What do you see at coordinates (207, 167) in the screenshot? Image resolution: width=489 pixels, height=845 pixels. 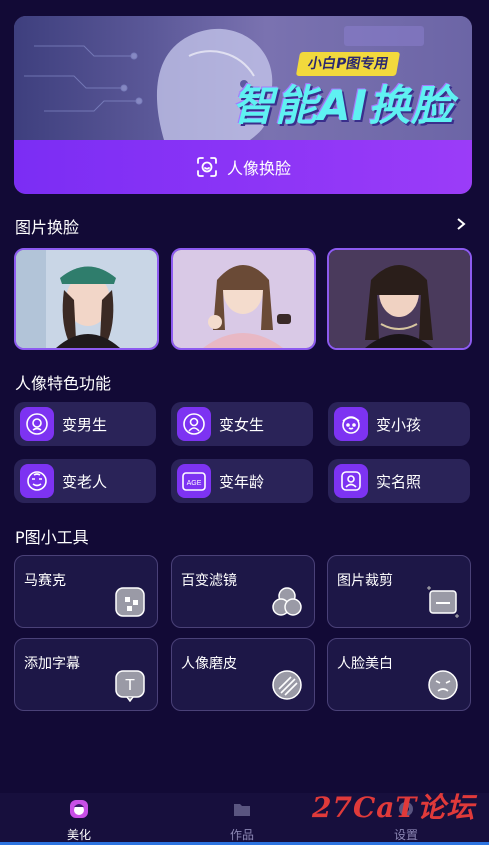 I see `face-scan-icon` at bounding box center [207, 167].